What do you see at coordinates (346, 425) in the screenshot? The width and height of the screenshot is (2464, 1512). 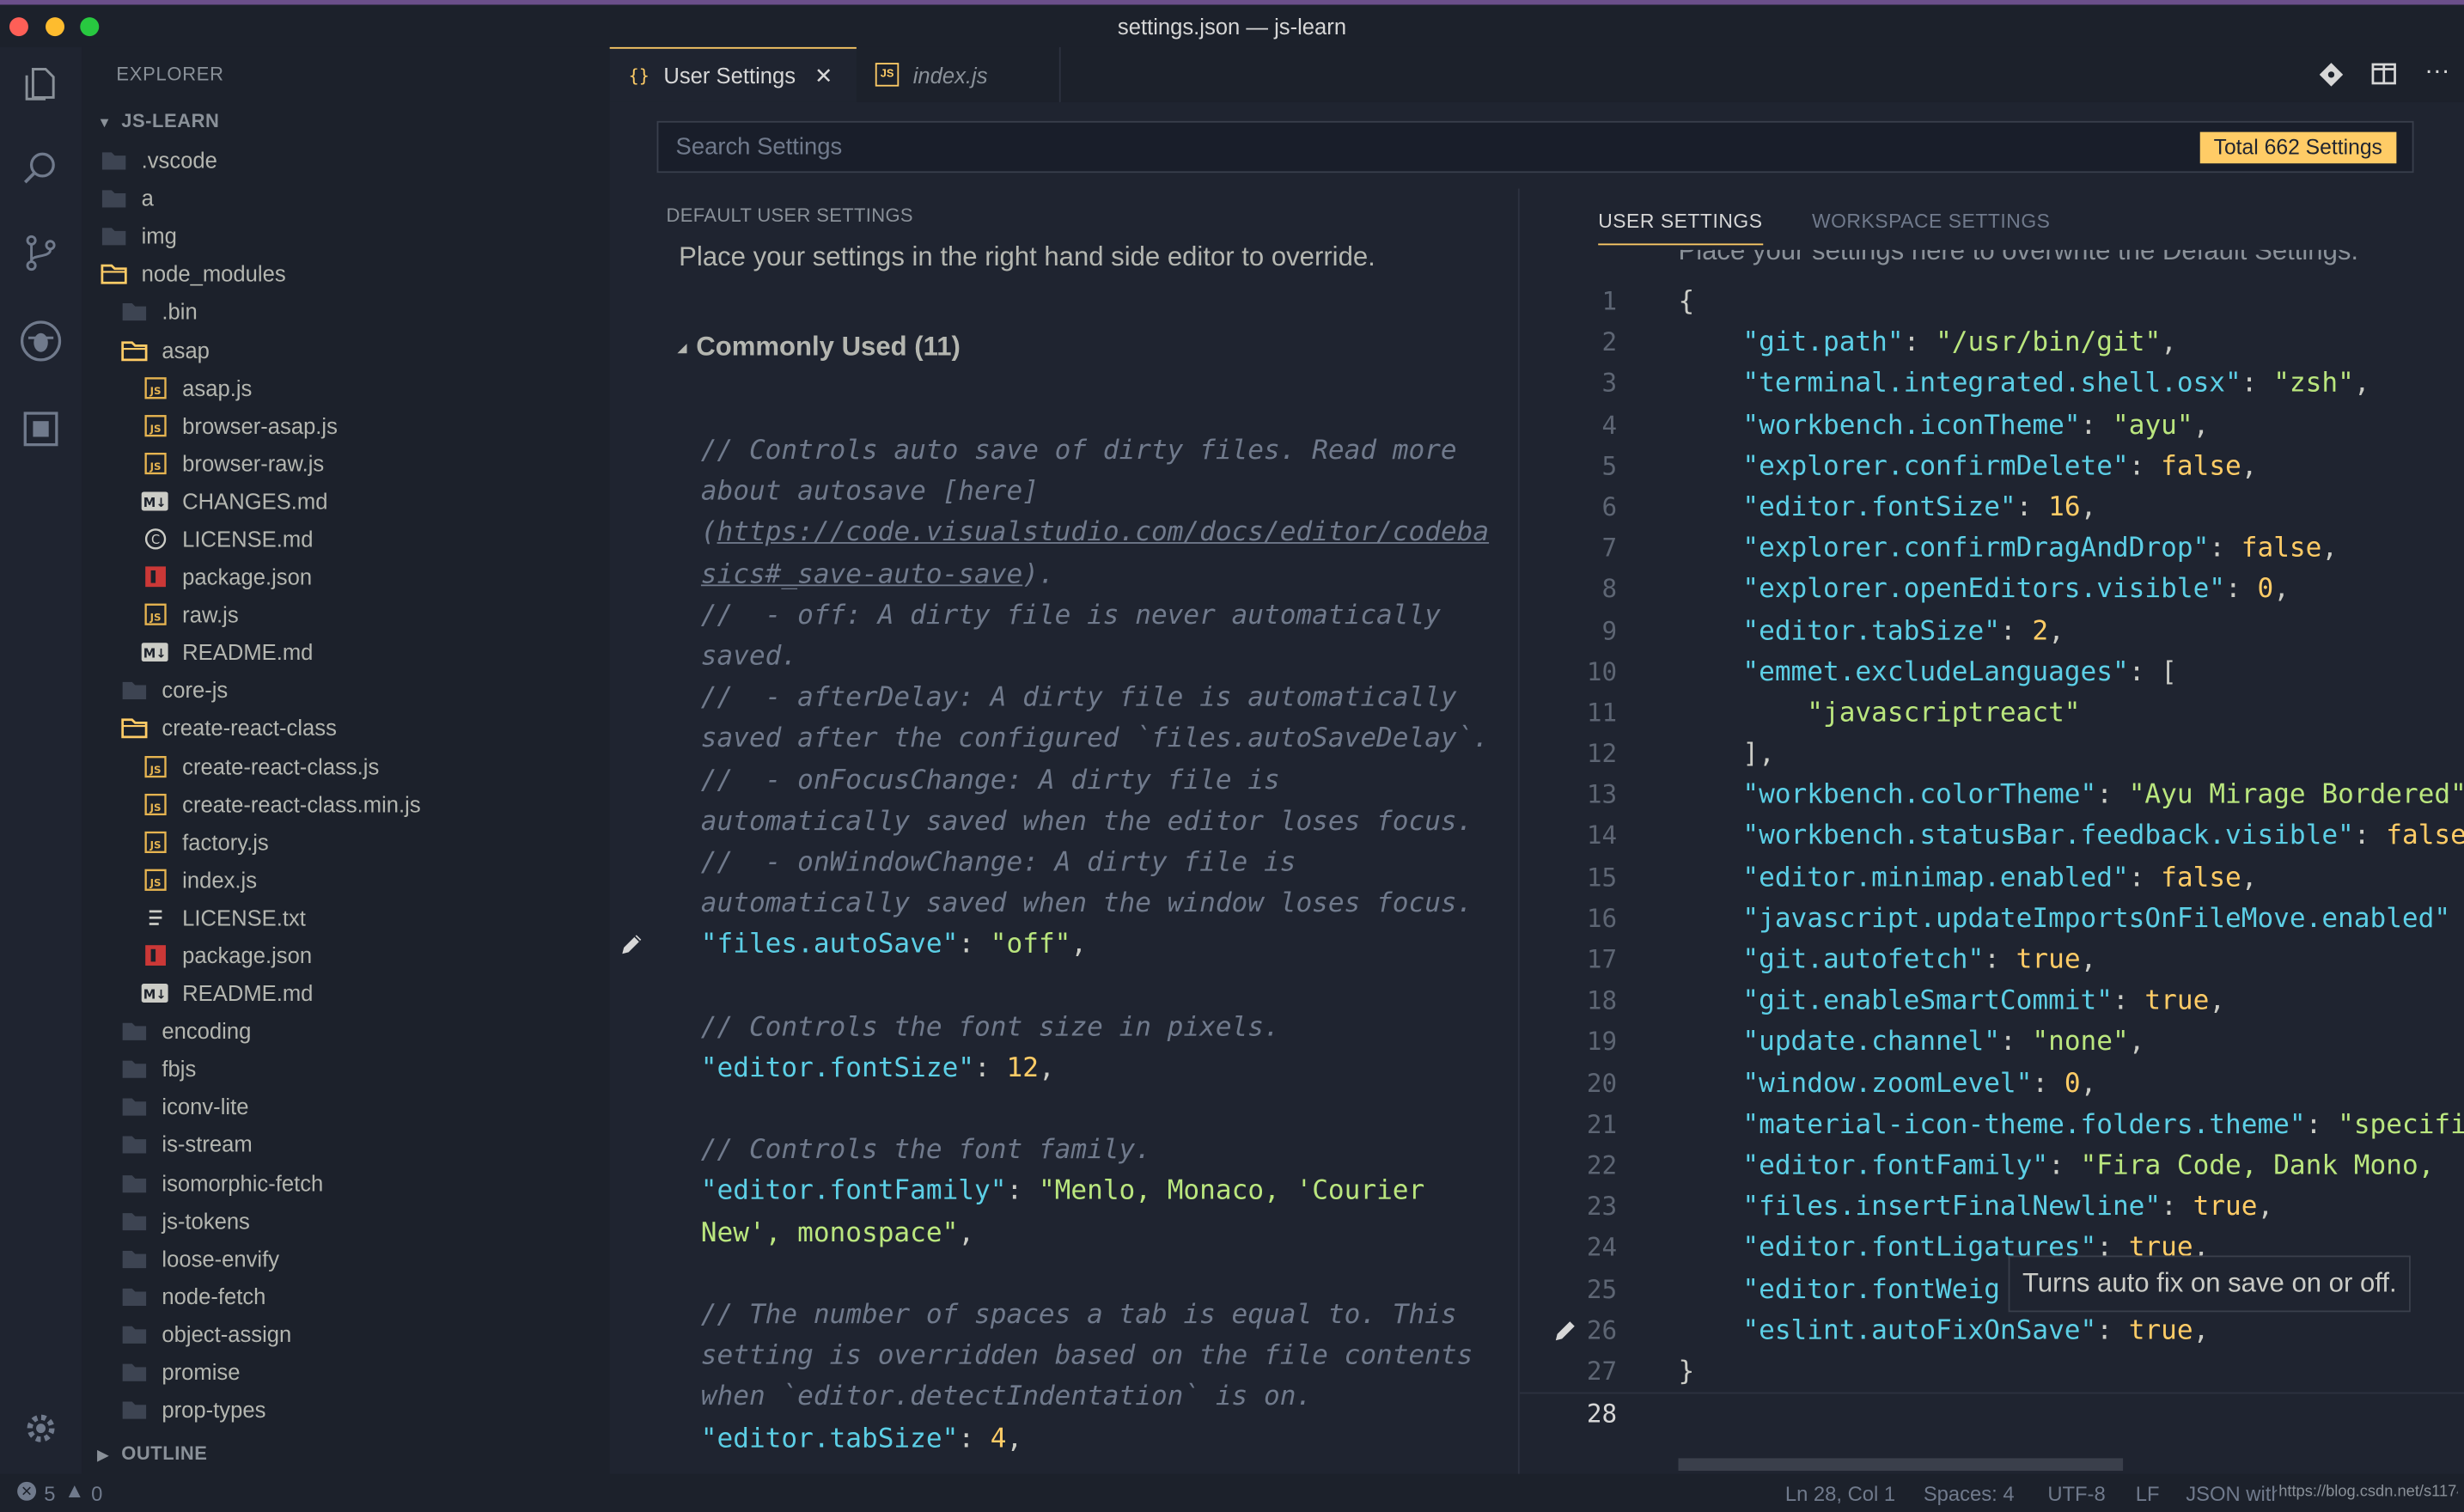 I see `tree-item: JS browser-asap.js` at bounding box center [346, 425].